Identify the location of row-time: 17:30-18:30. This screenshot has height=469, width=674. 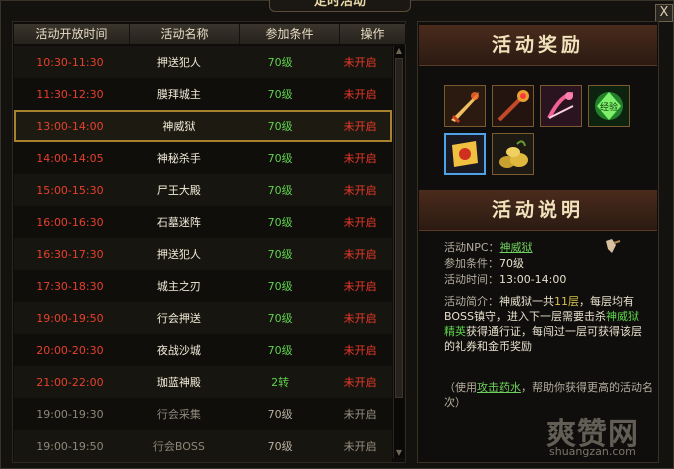
(70, 286).